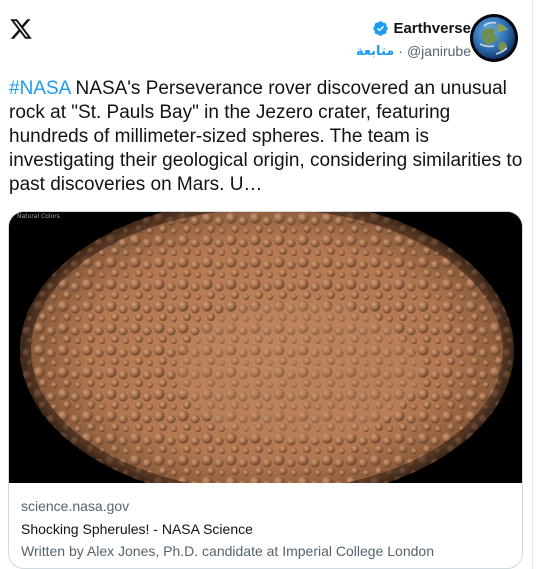 The height and width of the screenshot is (569, 540). I want to click on earth-globe-avatar, so click(494, 38).